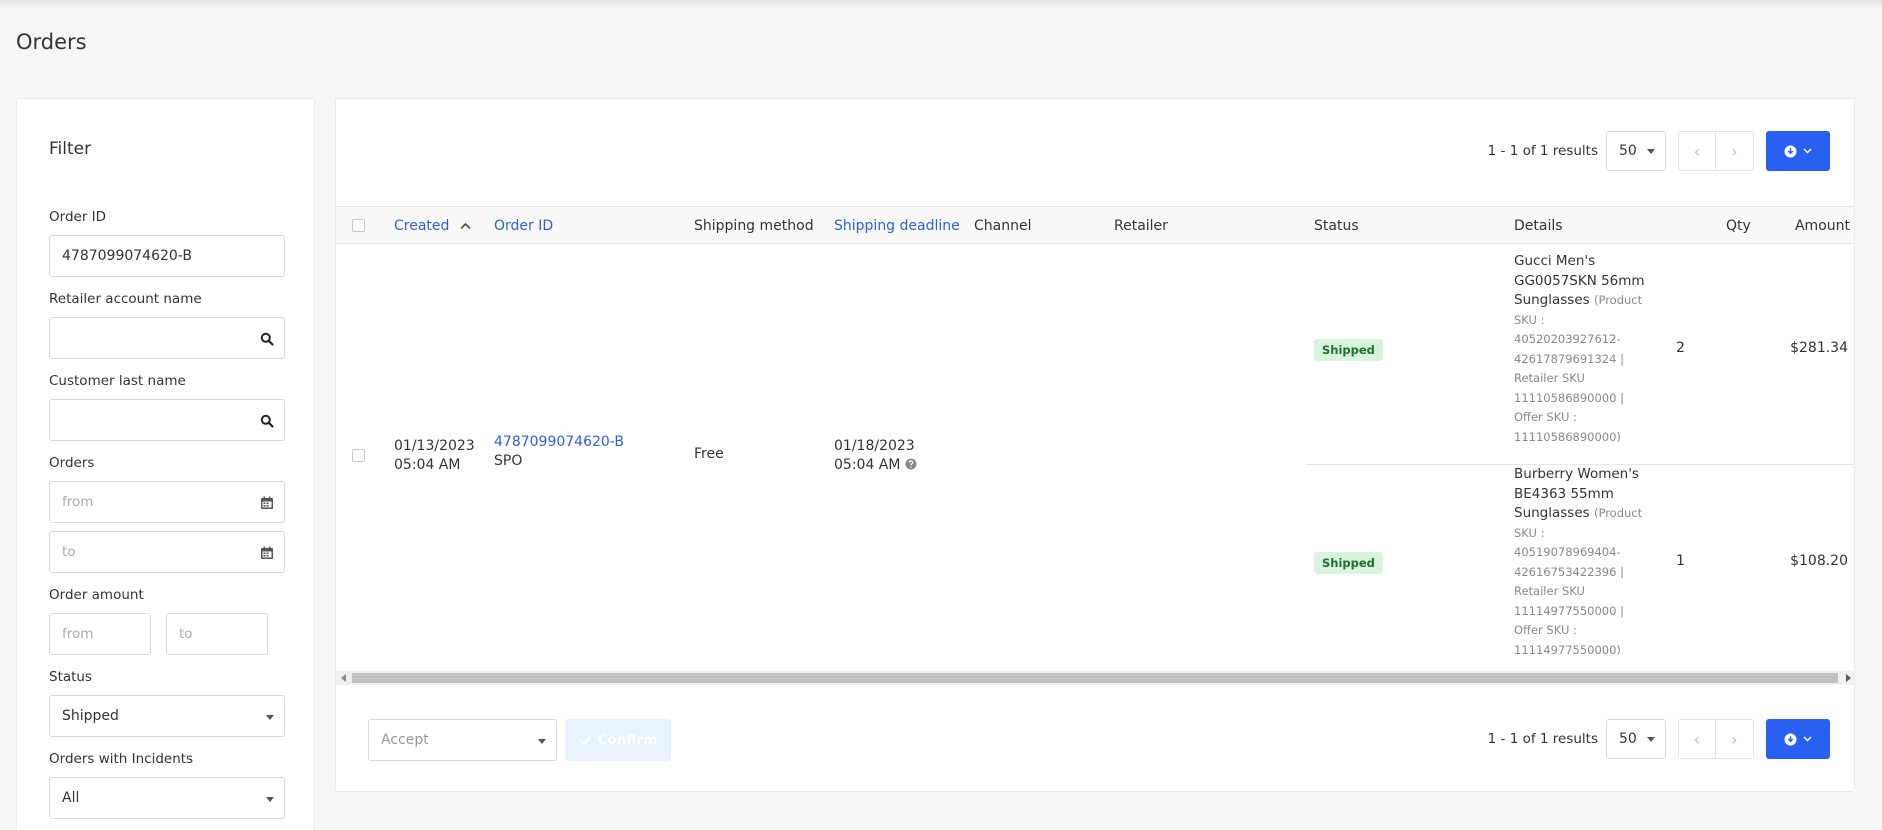  I want to click on select-all-checkbox, so click(358, 225).